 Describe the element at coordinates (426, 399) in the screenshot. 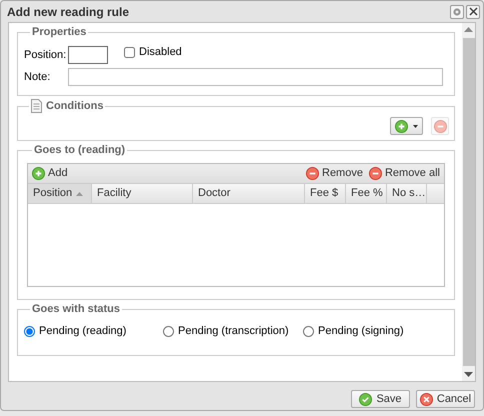

I see `cancel-icon` at that location.